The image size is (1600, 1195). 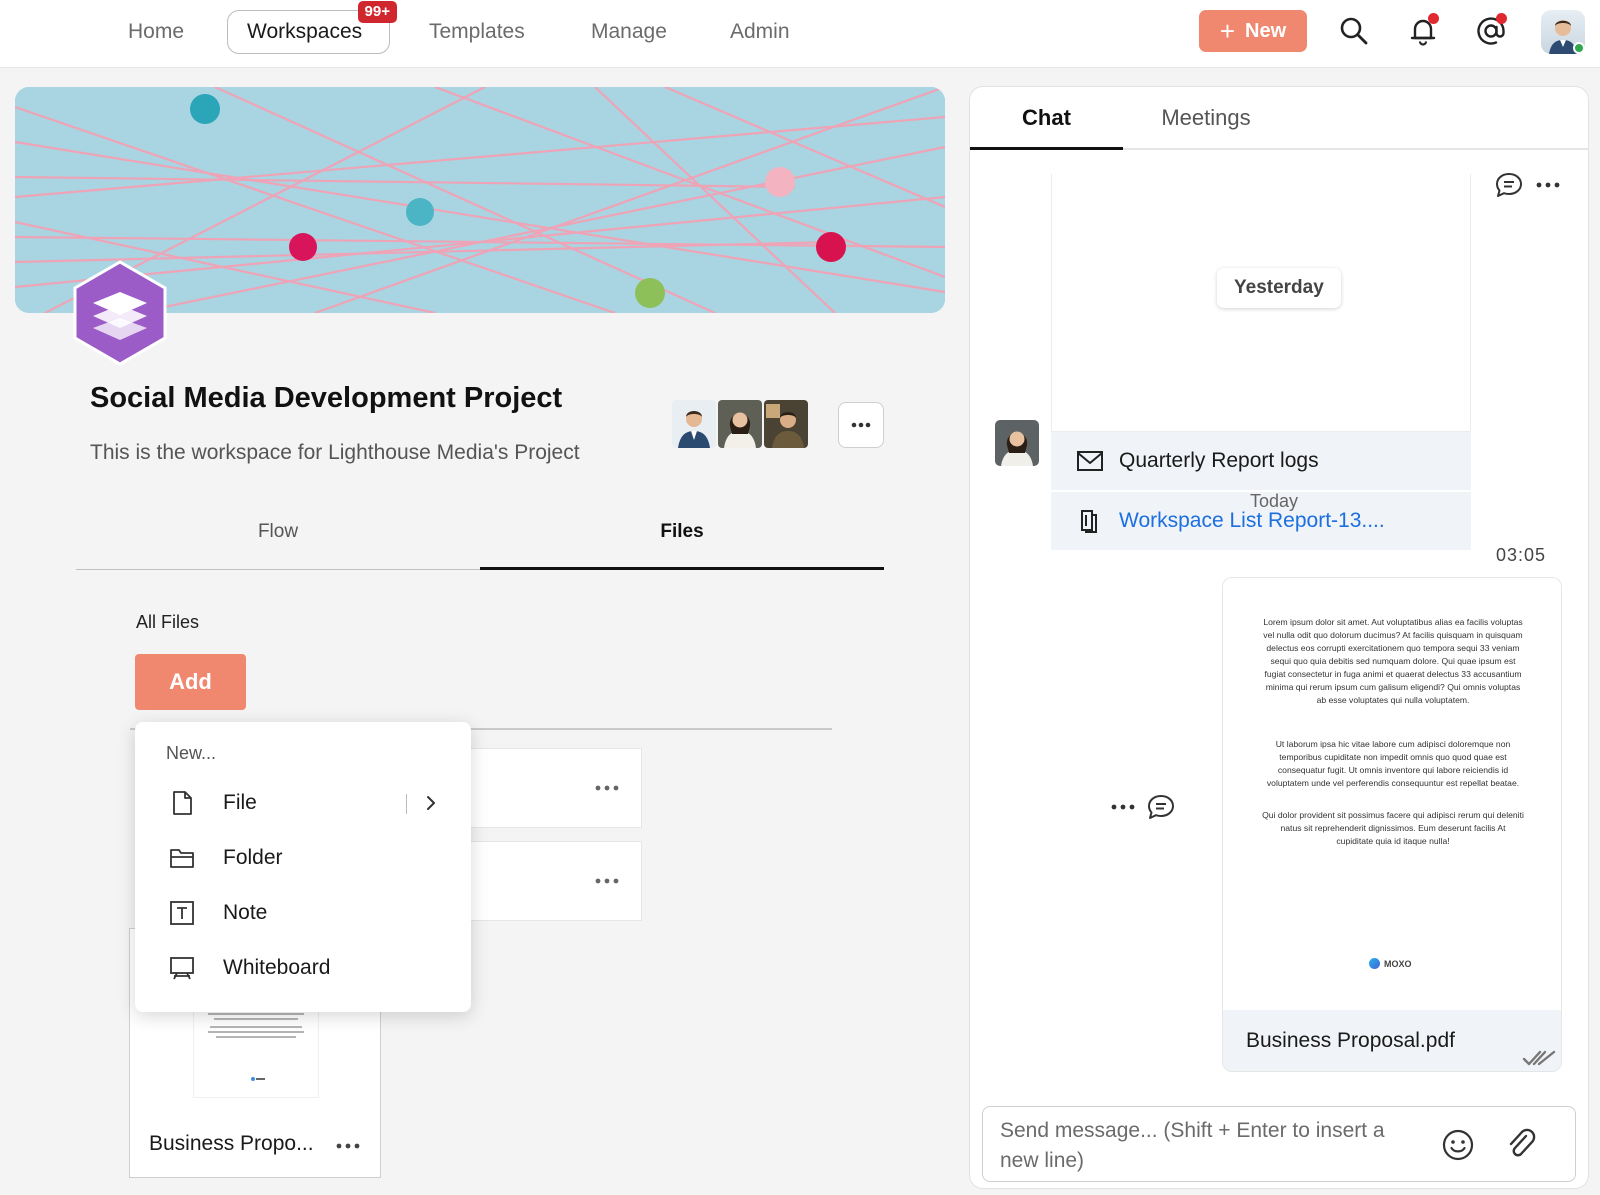 What do you see at coordinates (1579, 48) in the screenshot?
I see `online-status-dot` at bounding box center [1579, 48].